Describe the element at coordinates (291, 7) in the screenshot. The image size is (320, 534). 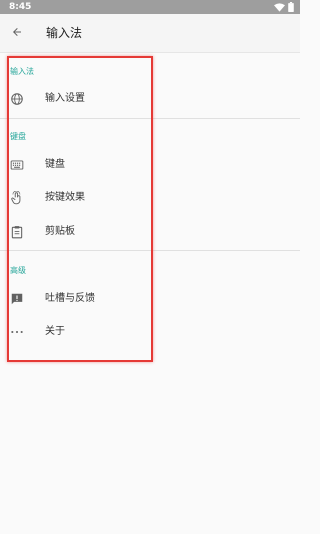
I see `battery-icon` at that location.